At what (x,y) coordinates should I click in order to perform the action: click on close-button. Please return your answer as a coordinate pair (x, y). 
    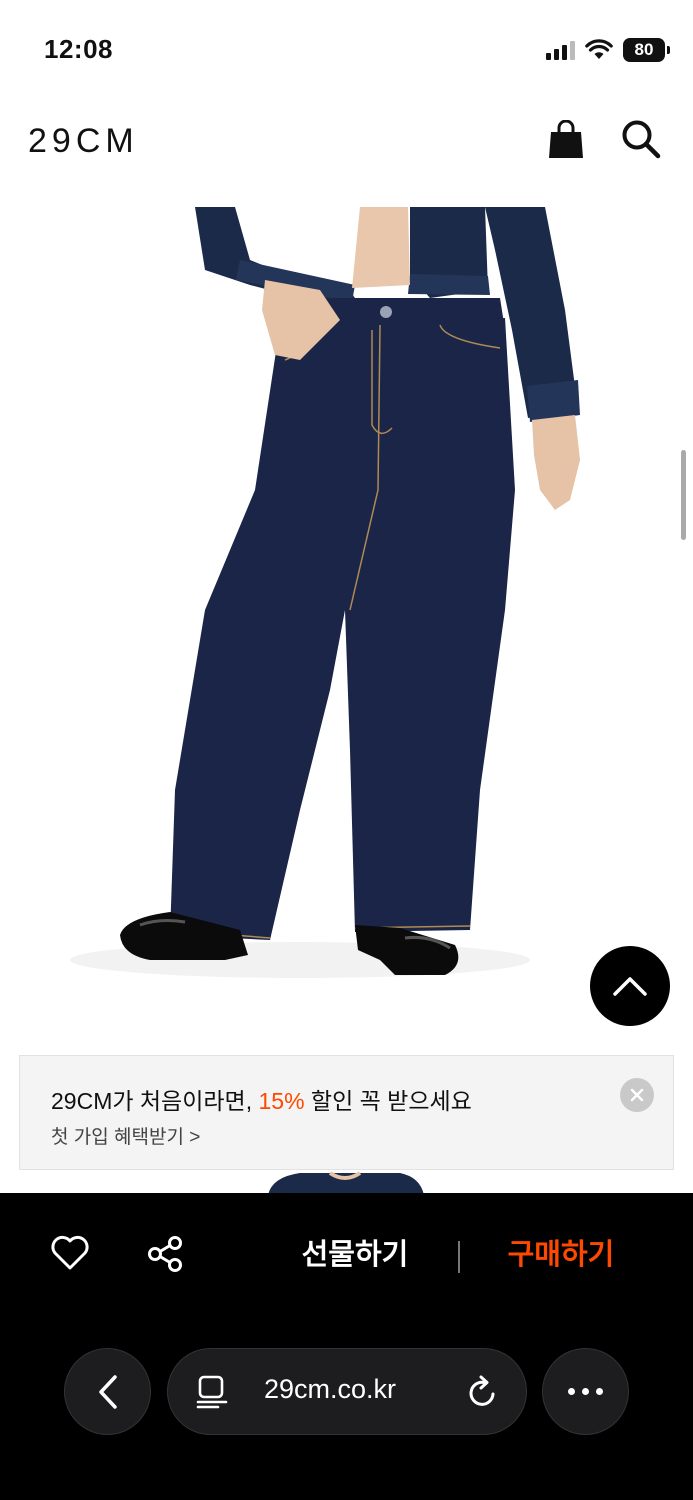
    Looking at the image, I should click on (637, 1095).